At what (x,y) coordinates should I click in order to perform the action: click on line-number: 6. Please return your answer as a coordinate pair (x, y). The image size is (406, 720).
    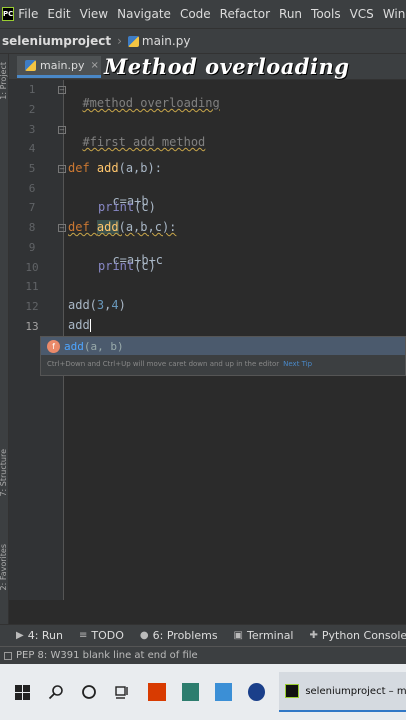
    Looking at the image, I should click on (32, 188).